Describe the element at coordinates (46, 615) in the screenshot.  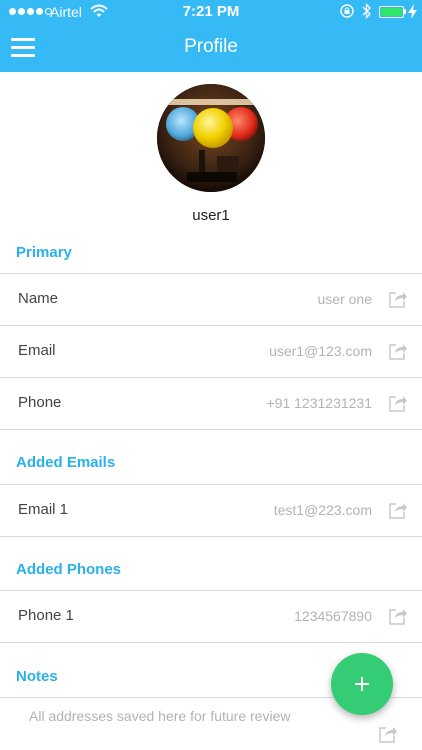
I see `row-label: Phone 1` at that location.